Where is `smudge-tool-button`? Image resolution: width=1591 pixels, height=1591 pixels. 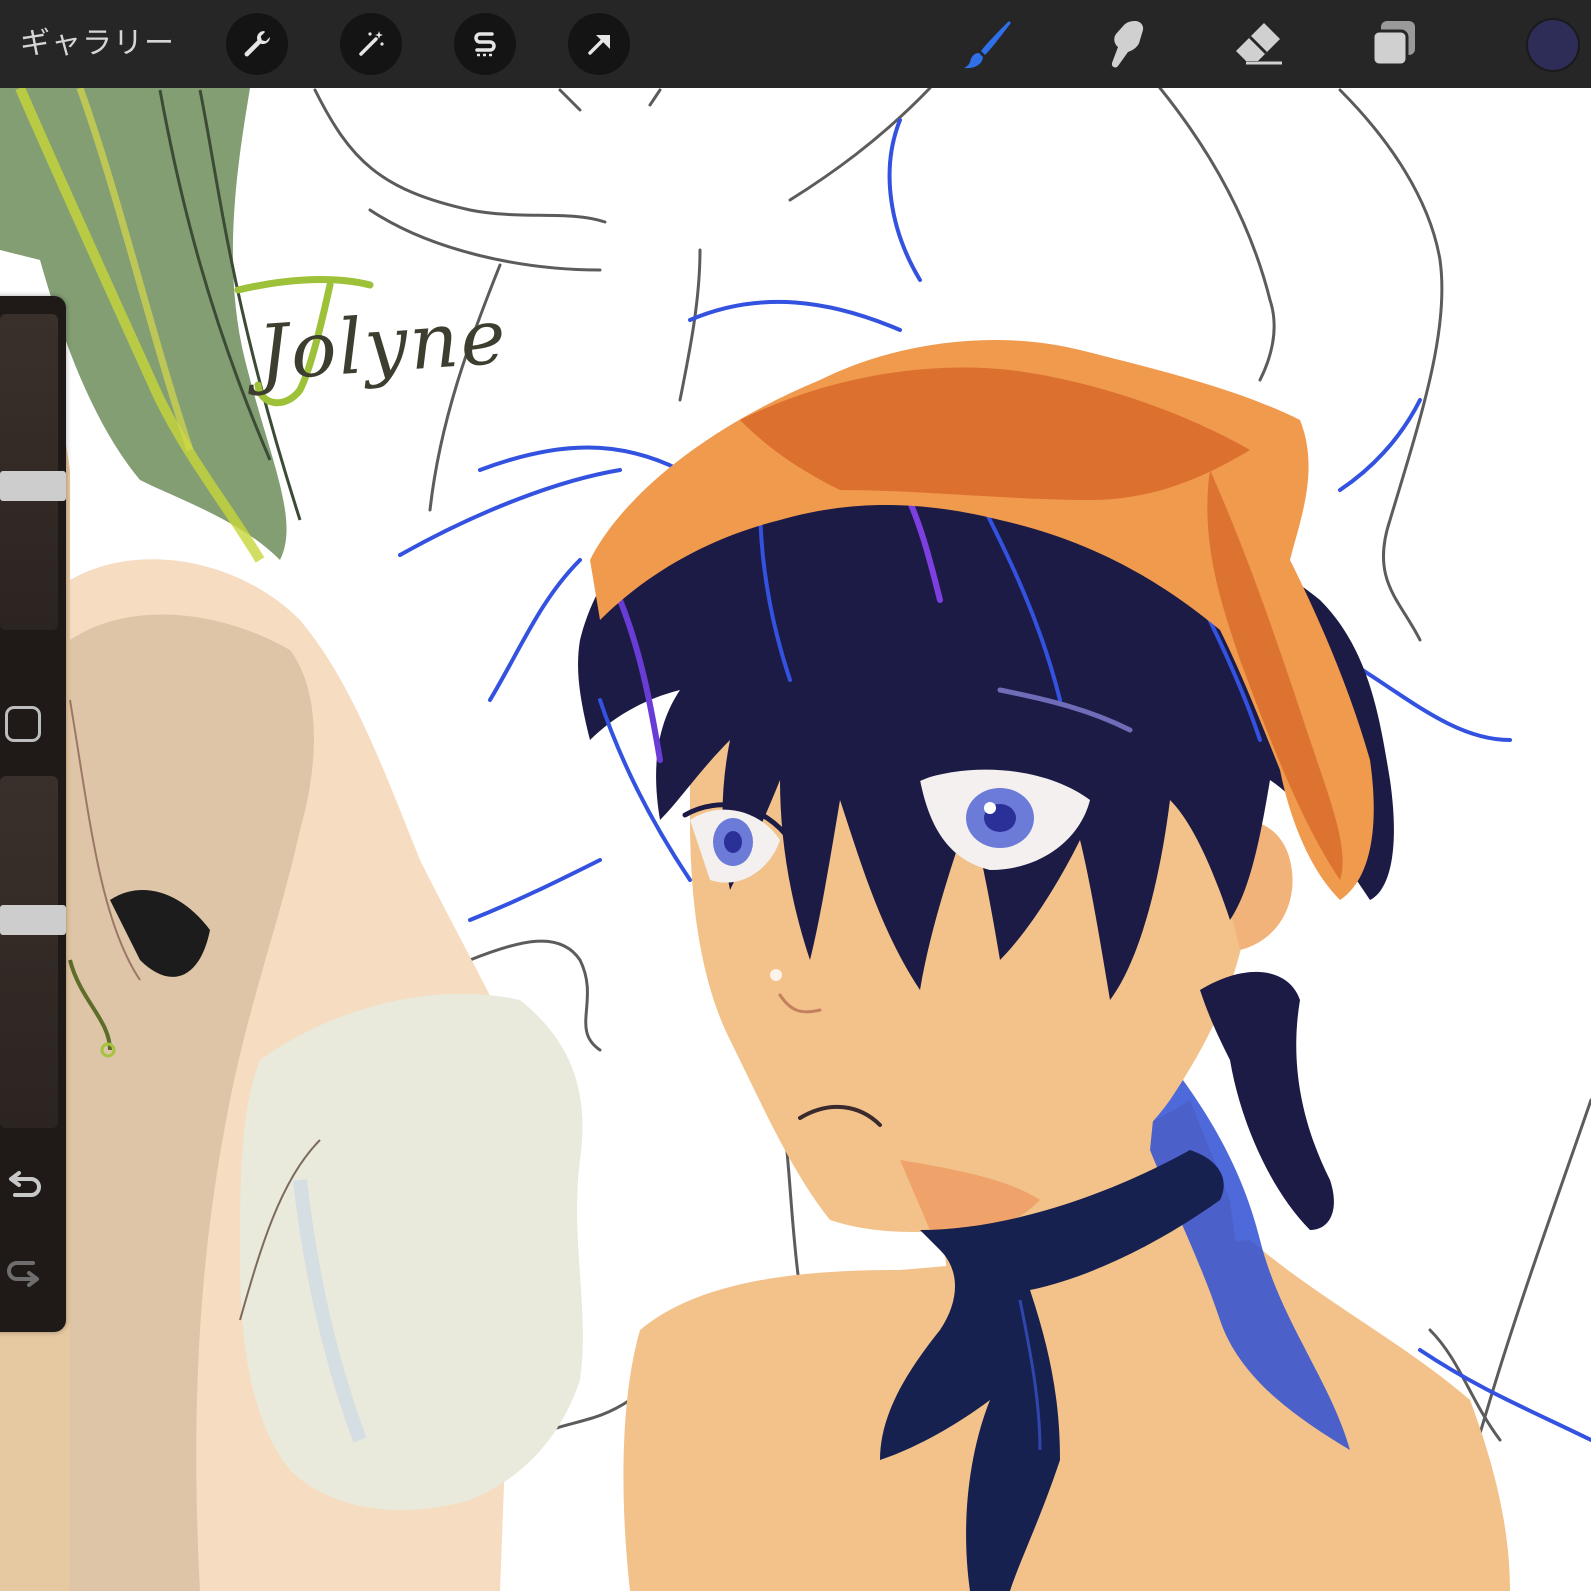
smudge-tool-button is located at coordinates (1126, 44).